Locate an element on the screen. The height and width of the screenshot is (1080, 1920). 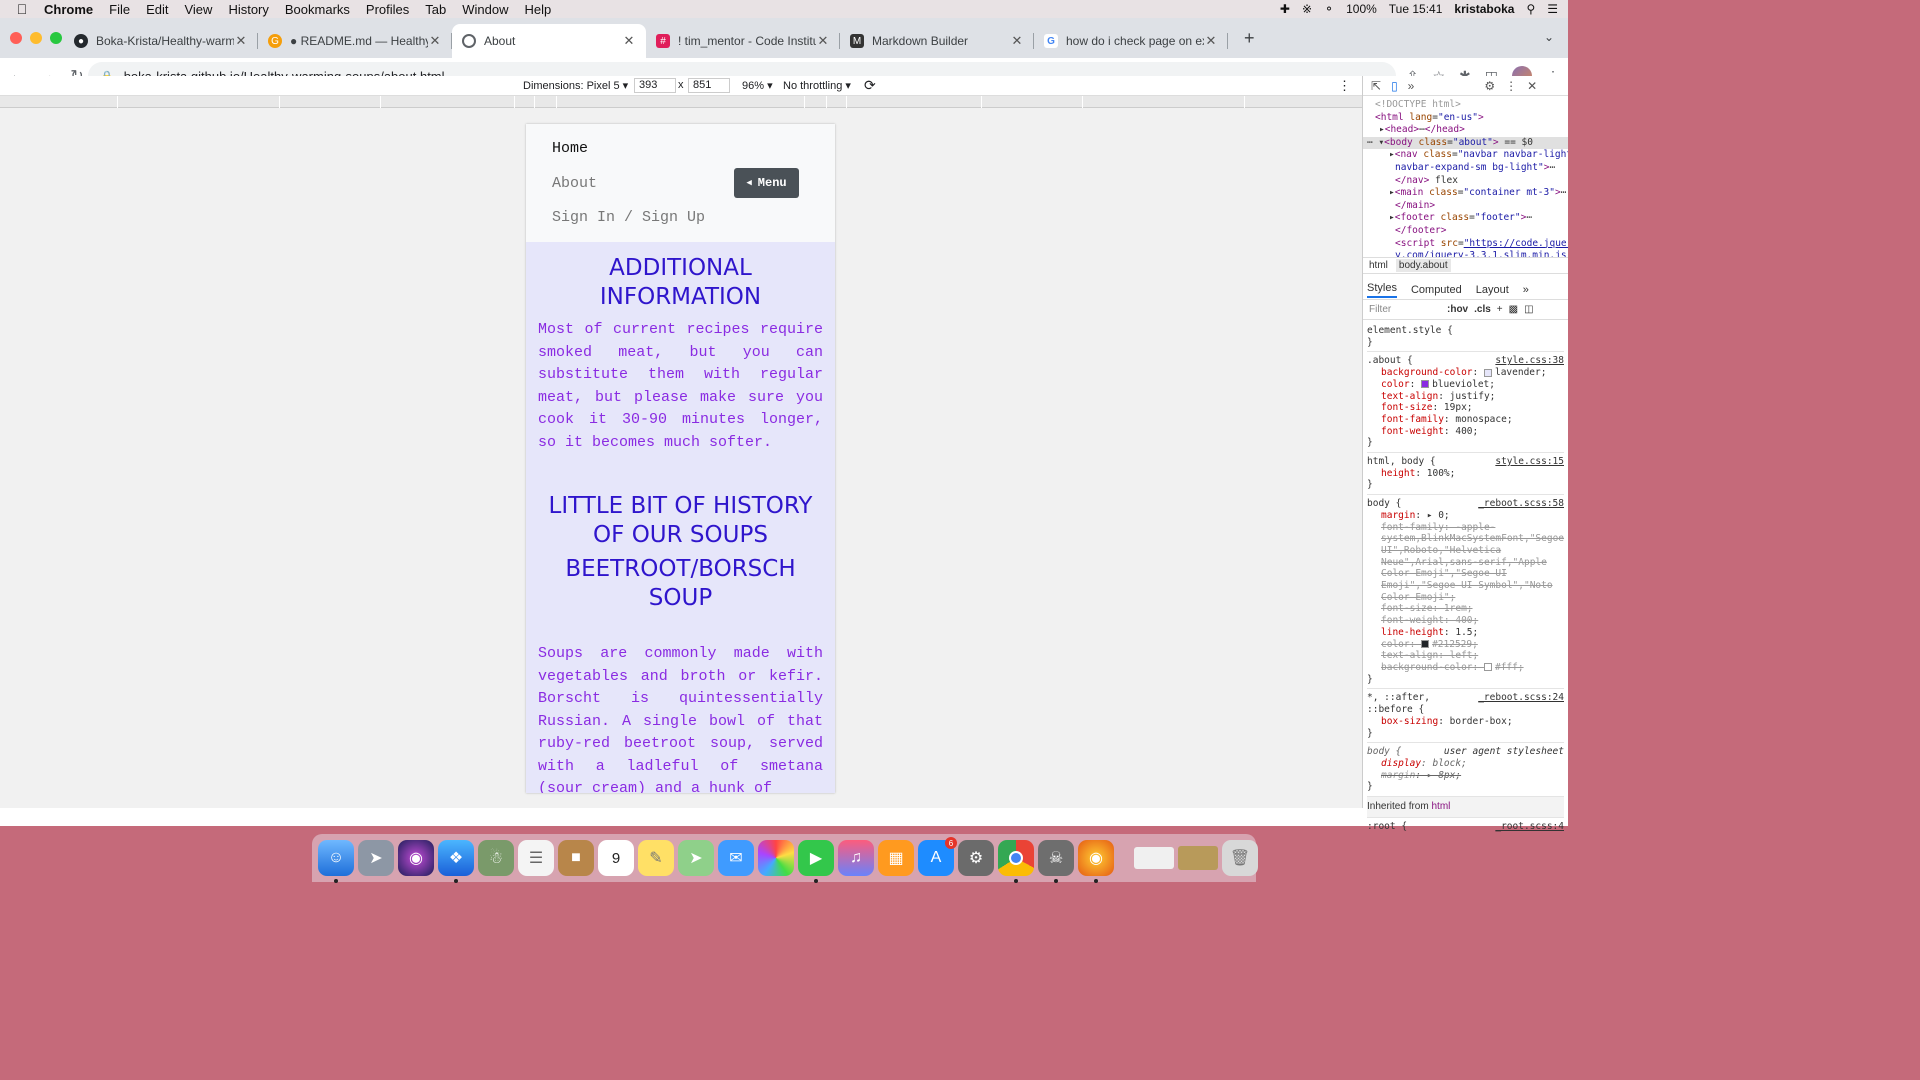
menu-help: Help is located at coordinates (538, 9).